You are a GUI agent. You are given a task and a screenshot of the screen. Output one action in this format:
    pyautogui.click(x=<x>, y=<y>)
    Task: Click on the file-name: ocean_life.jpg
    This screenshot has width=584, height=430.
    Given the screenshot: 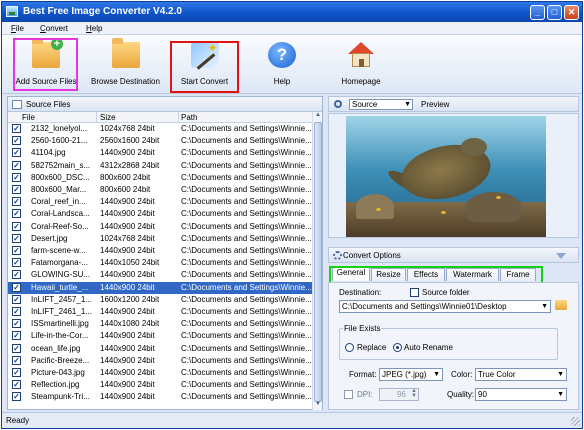 What is the action you would take?
    pyautogui.click(x=56, y=348)
    